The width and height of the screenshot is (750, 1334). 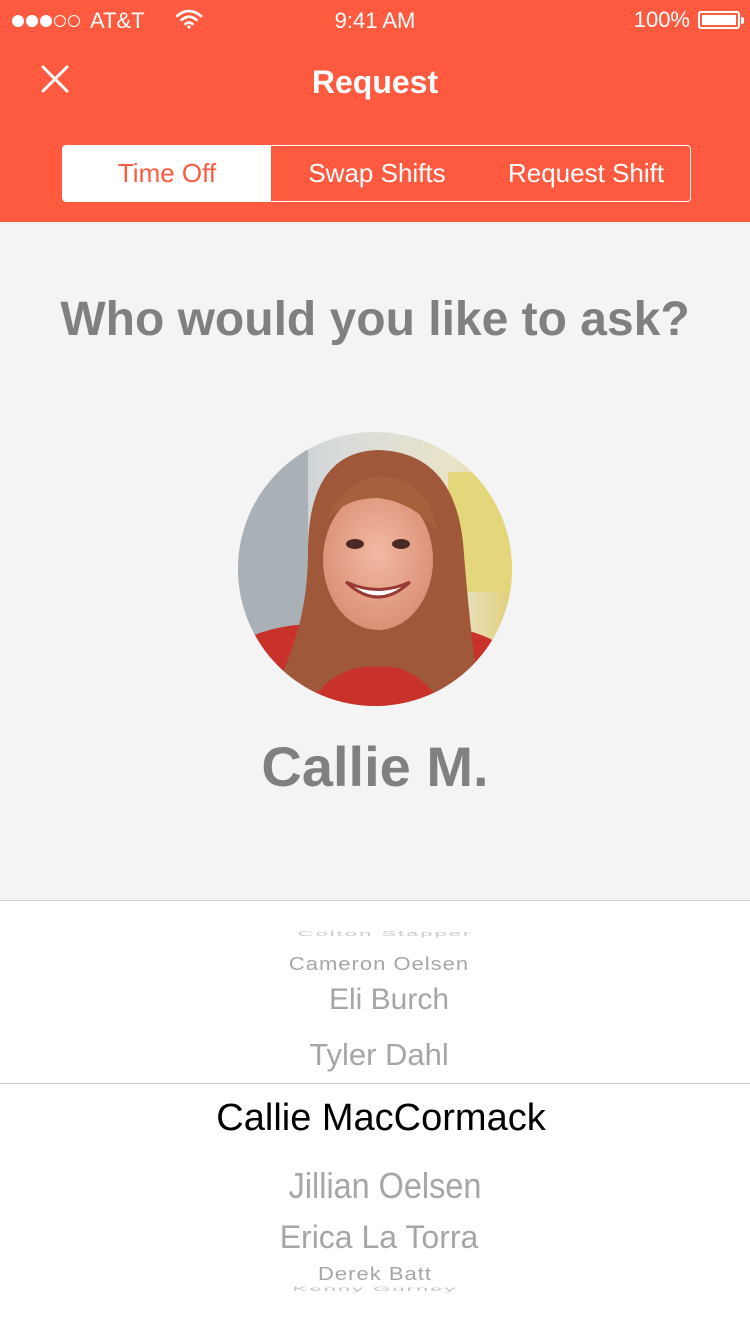 I want to click on picker-item: Kenny Gurney, so click(x=375, y=1289).